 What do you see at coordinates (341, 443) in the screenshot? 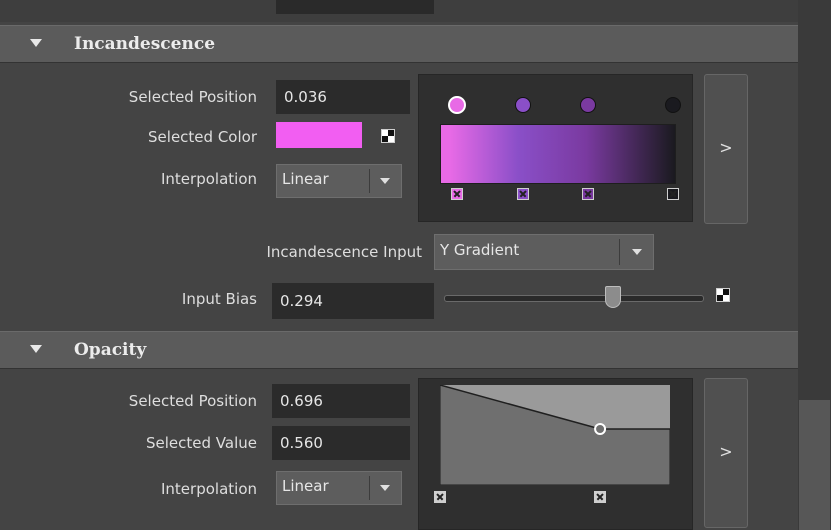
I see `selected-value-field: 0.560` at bounding box center [341, 443].